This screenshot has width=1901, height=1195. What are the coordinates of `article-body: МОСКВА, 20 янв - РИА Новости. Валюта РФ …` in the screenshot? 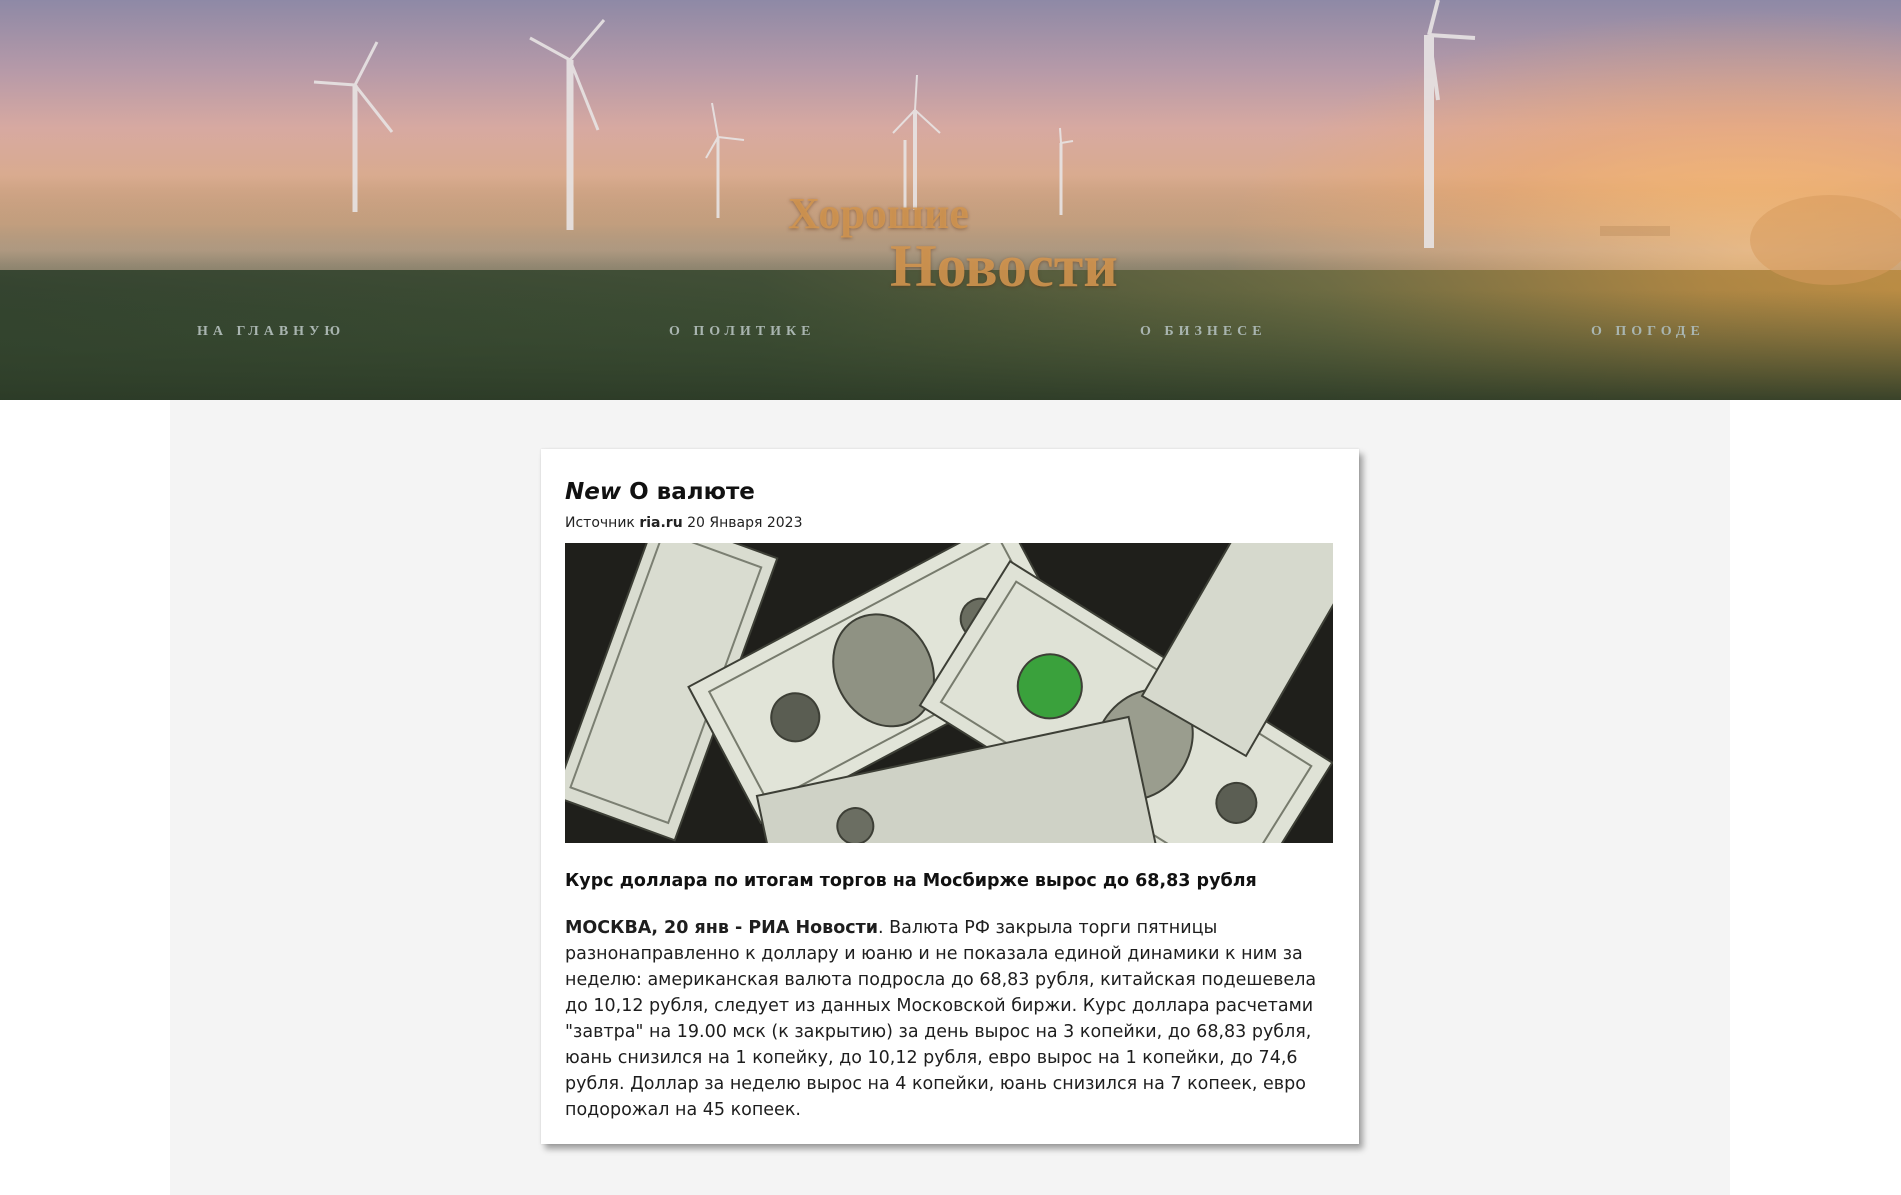 It's located at (951, 1019).